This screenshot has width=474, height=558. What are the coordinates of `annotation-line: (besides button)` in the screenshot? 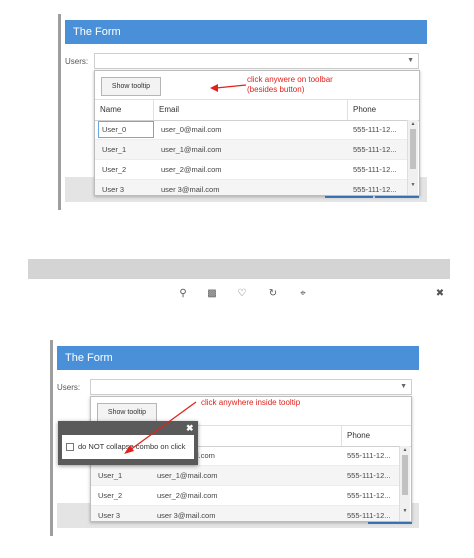 It's located at (276, 89).